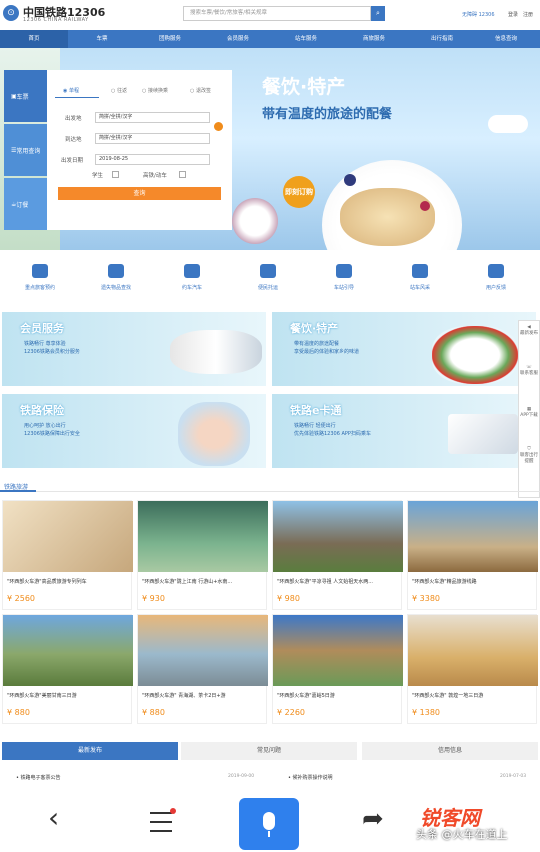  I want to click on rail-service: ☏ 联系客服, so click(529, 371).